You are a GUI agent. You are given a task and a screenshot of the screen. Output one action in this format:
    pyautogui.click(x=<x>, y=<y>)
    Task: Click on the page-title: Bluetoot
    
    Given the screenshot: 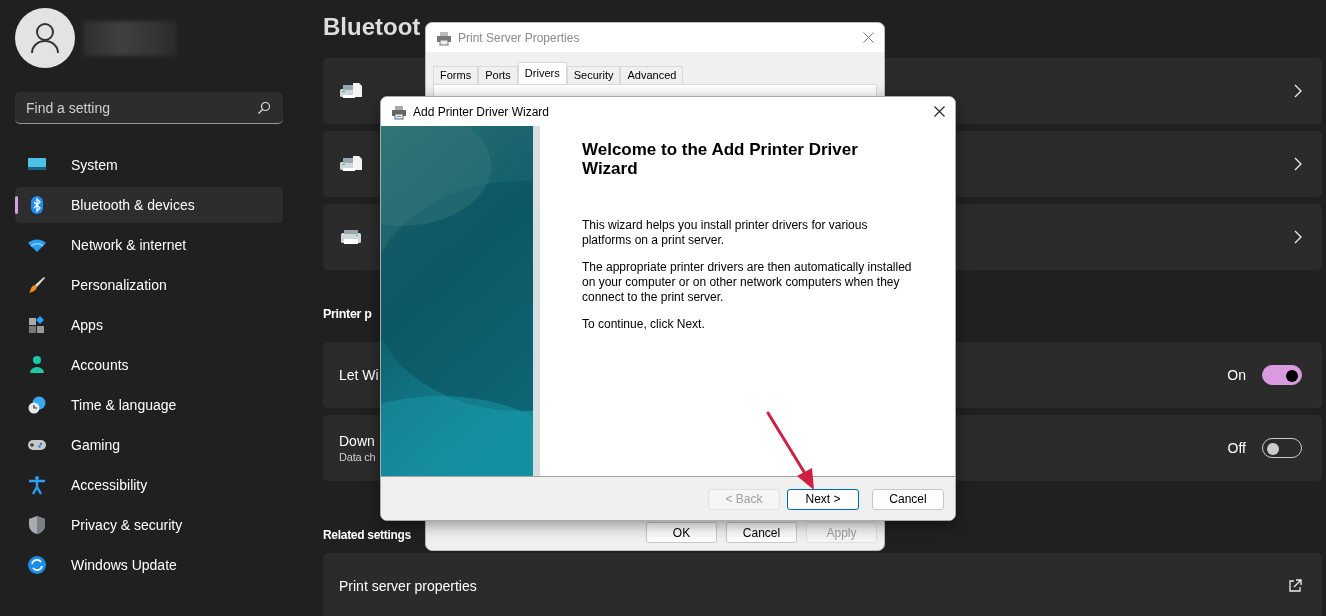 What is the action you would take?
    pyautogui.click(x=372, y=27)
    